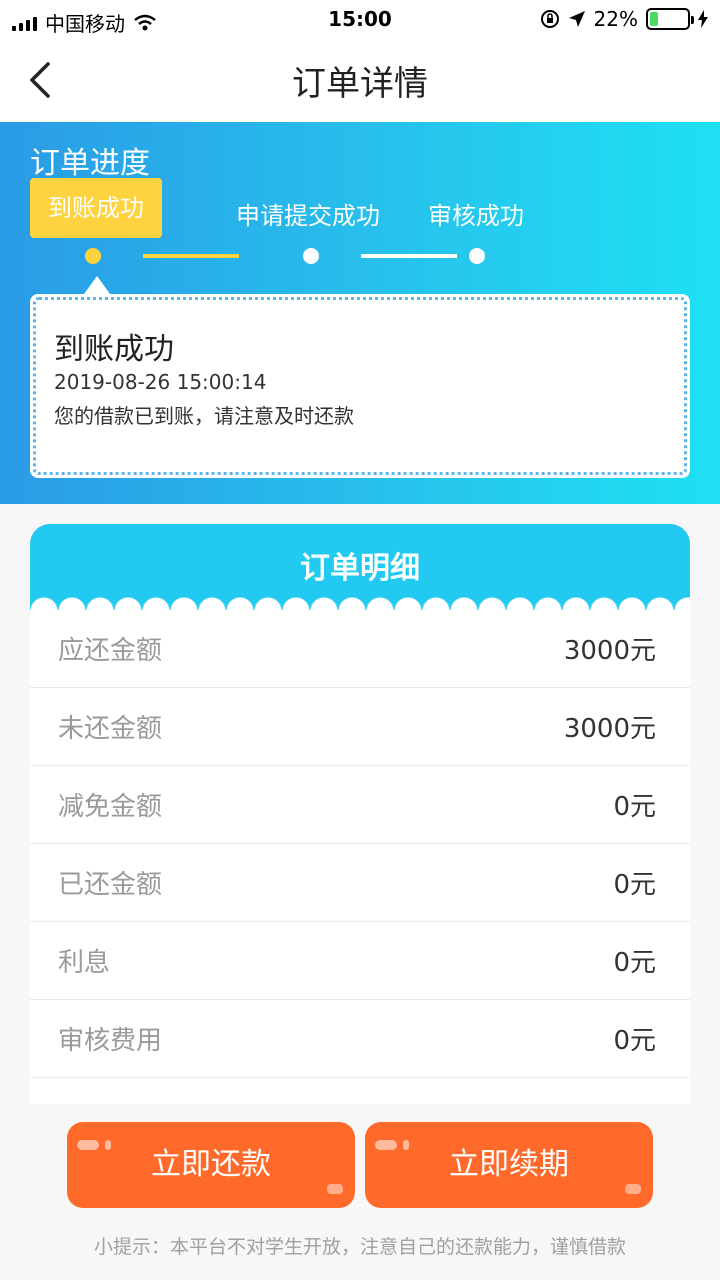 The width and height of the screenshot is (720, 1280). I want to click on wave-decoration, so click(360, 604).